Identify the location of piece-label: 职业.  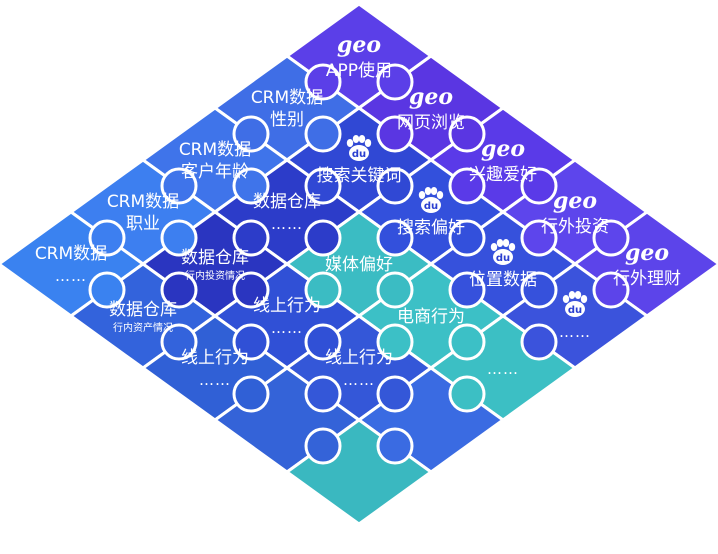
(143, 224).